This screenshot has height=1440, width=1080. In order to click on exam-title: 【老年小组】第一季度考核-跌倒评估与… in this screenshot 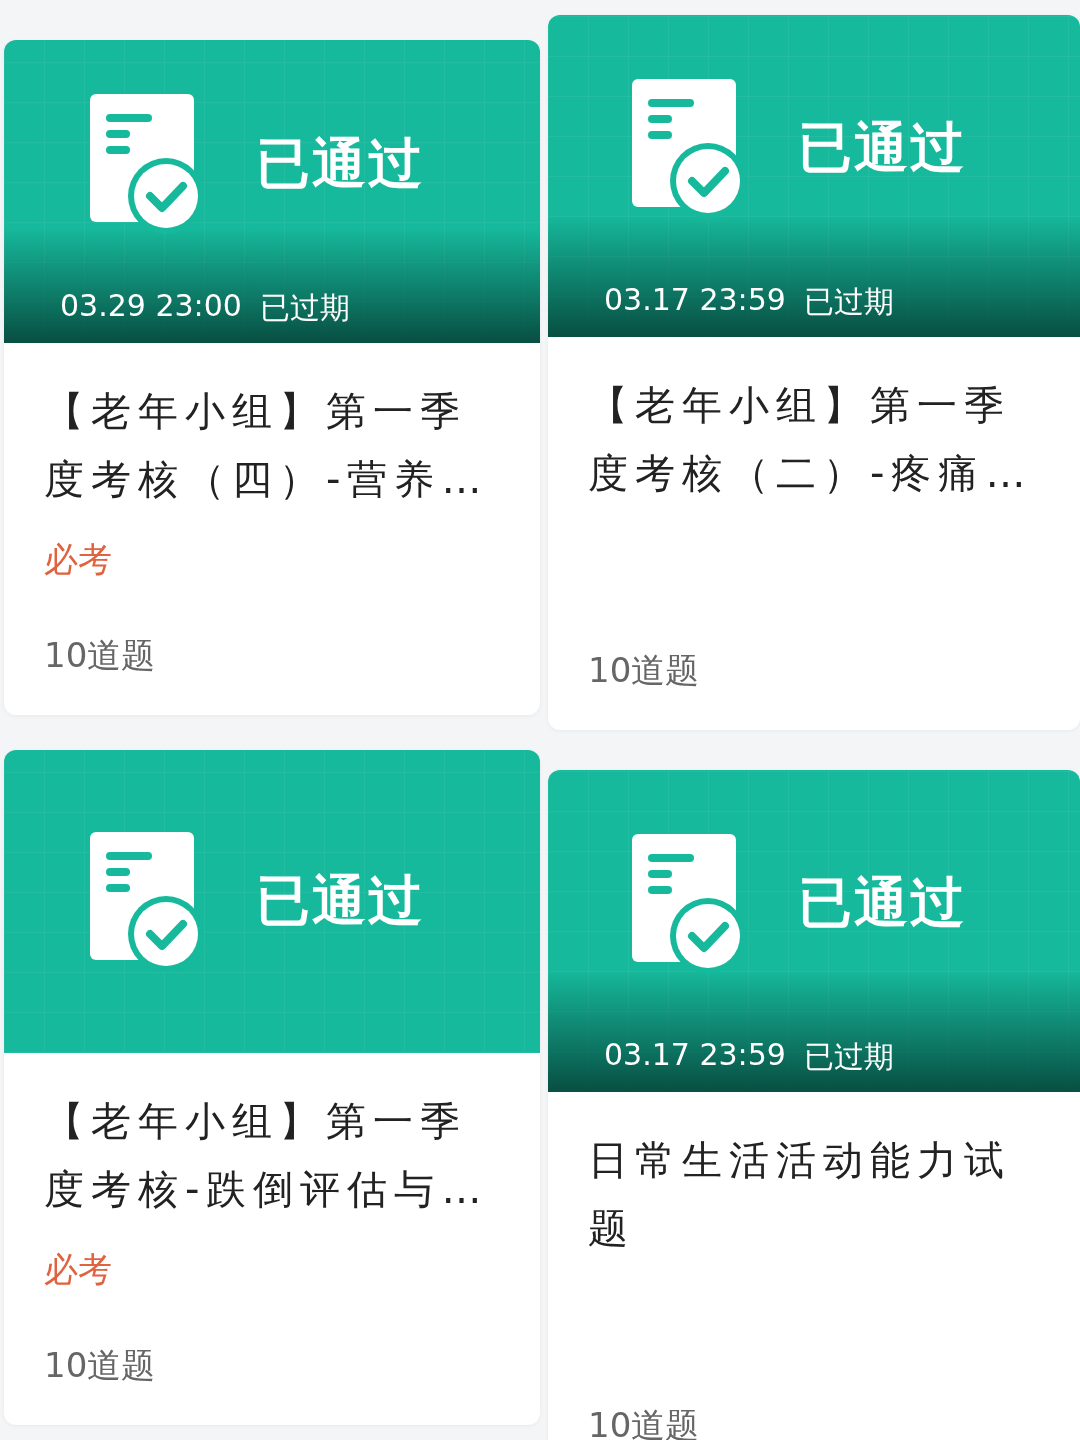, I will do `click(267, 1155)`.